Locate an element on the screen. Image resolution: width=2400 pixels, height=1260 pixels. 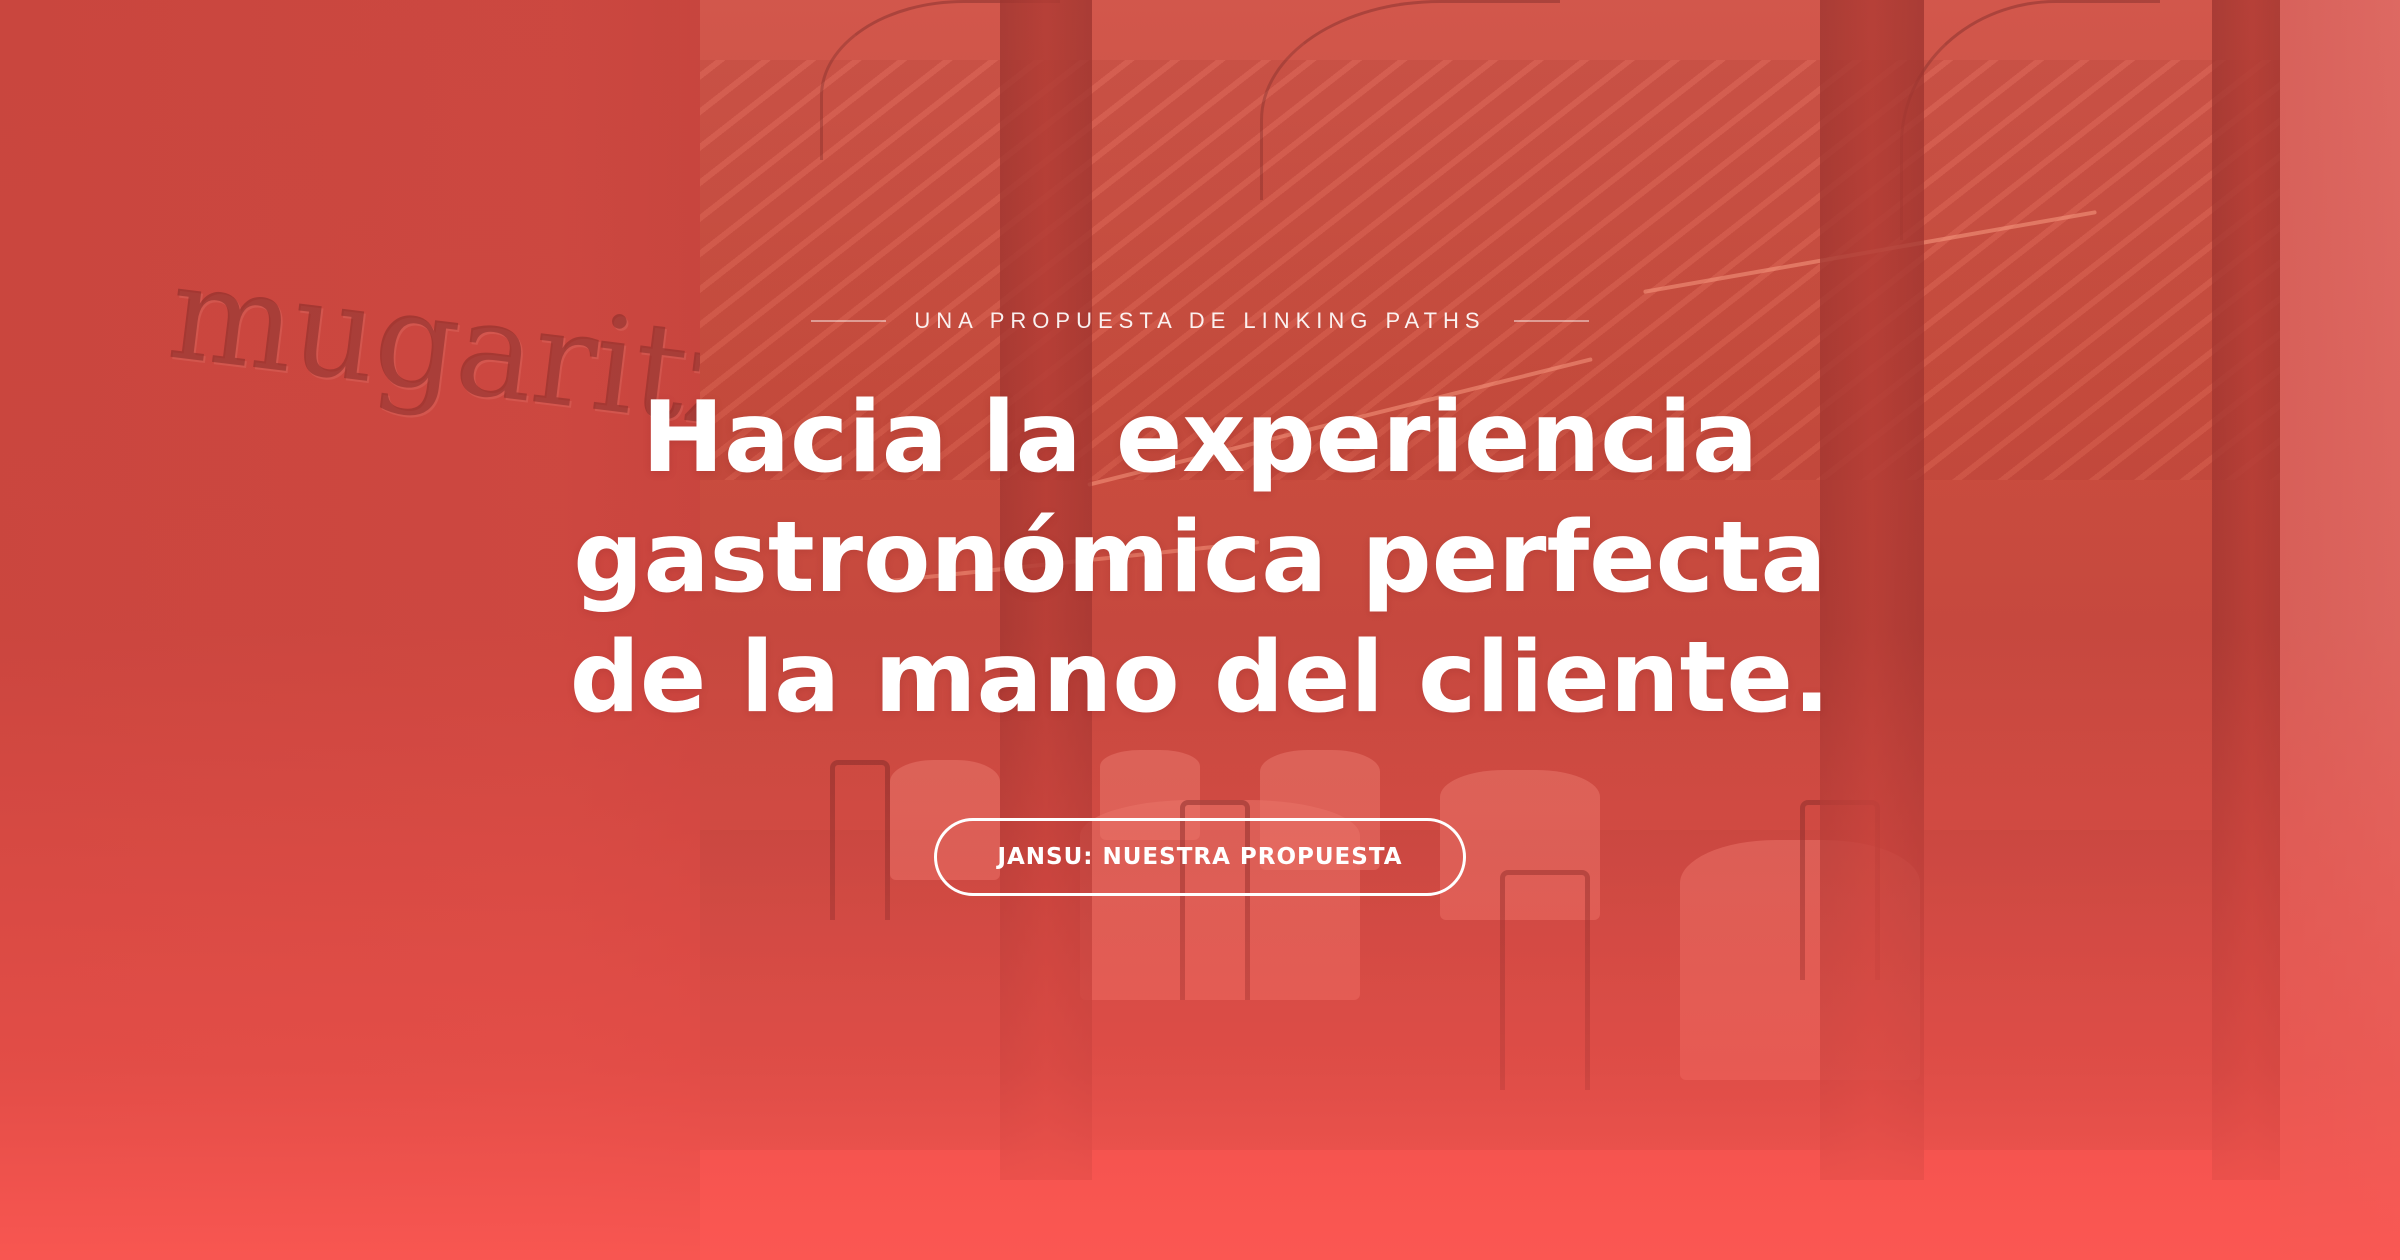
headline-line-2: gastronómica perfecta is located at coordinates (1200, 558).